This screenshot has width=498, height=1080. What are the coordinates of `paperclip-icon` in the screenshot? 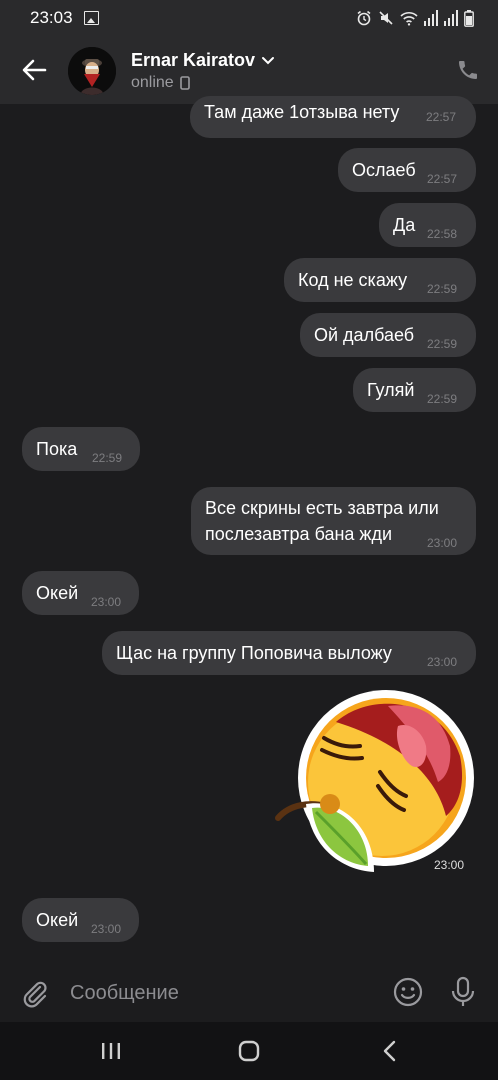 It's located at (35, 993).